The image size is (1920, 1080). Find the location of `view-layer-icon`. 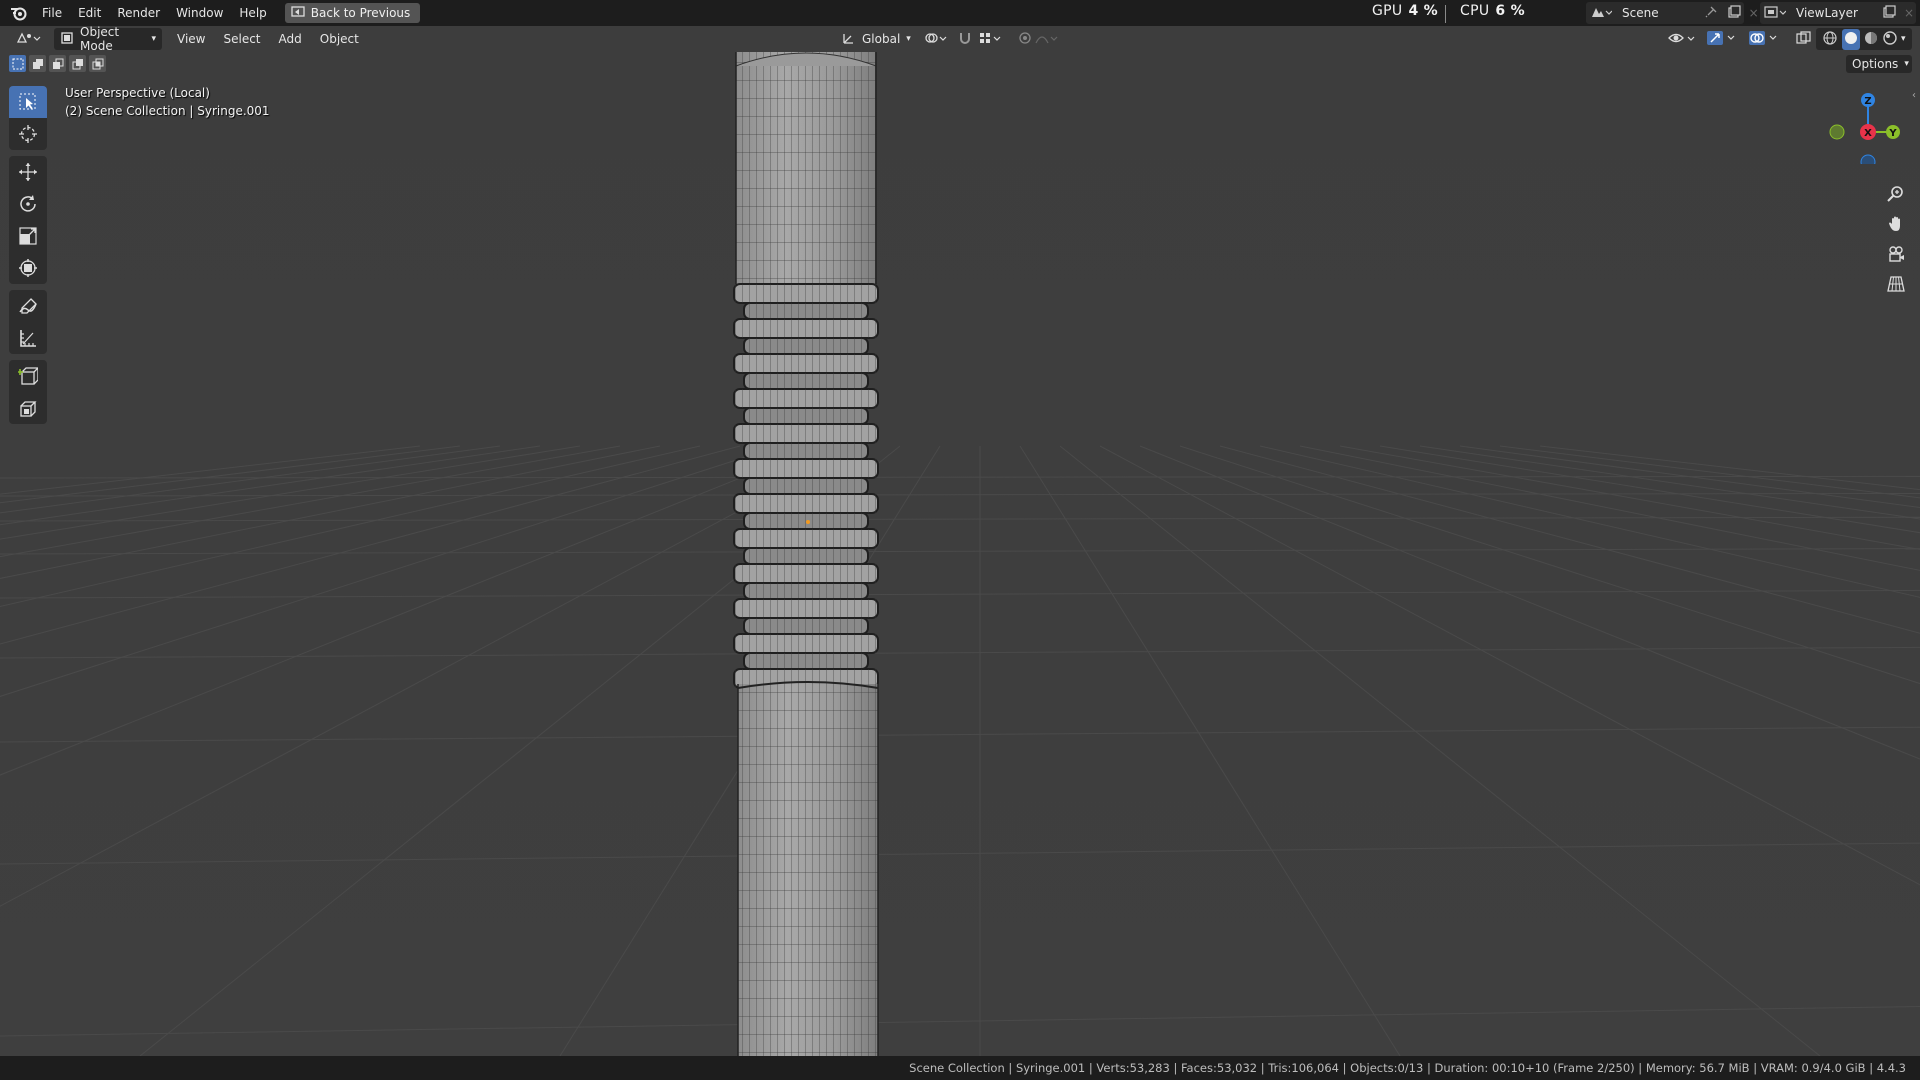

view-layer-icon is located at coordinates (1775, 13).